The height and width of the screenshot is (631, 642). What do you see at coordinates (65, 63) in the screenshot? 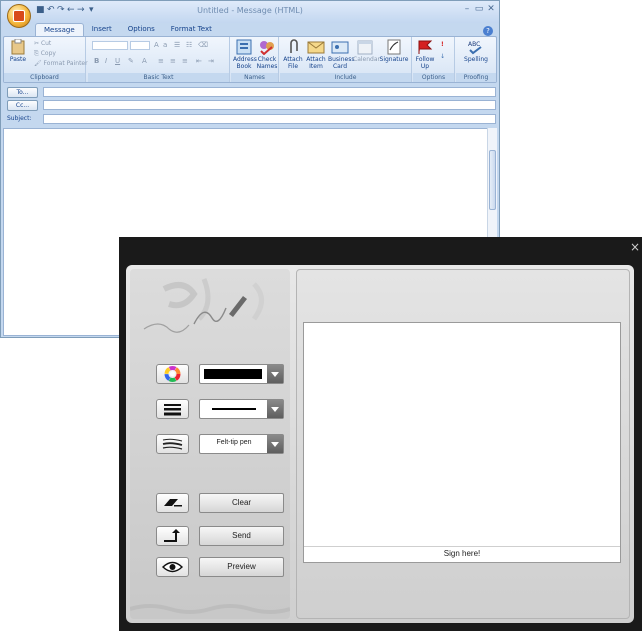
I see `format-painter-label: Format Painter` at bounding box center [65, 63].